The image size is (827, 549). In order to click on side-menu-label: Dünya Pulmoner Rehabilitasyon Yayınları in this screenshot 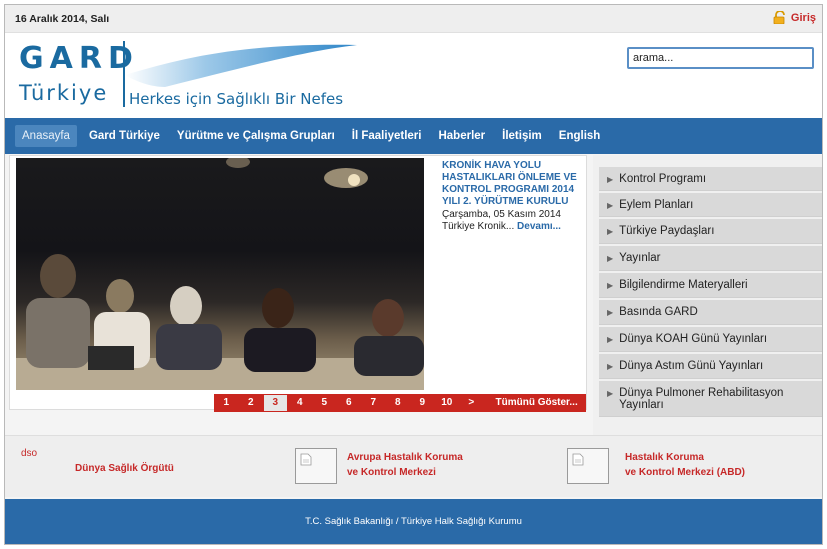, I will do `click(701, 399)`.